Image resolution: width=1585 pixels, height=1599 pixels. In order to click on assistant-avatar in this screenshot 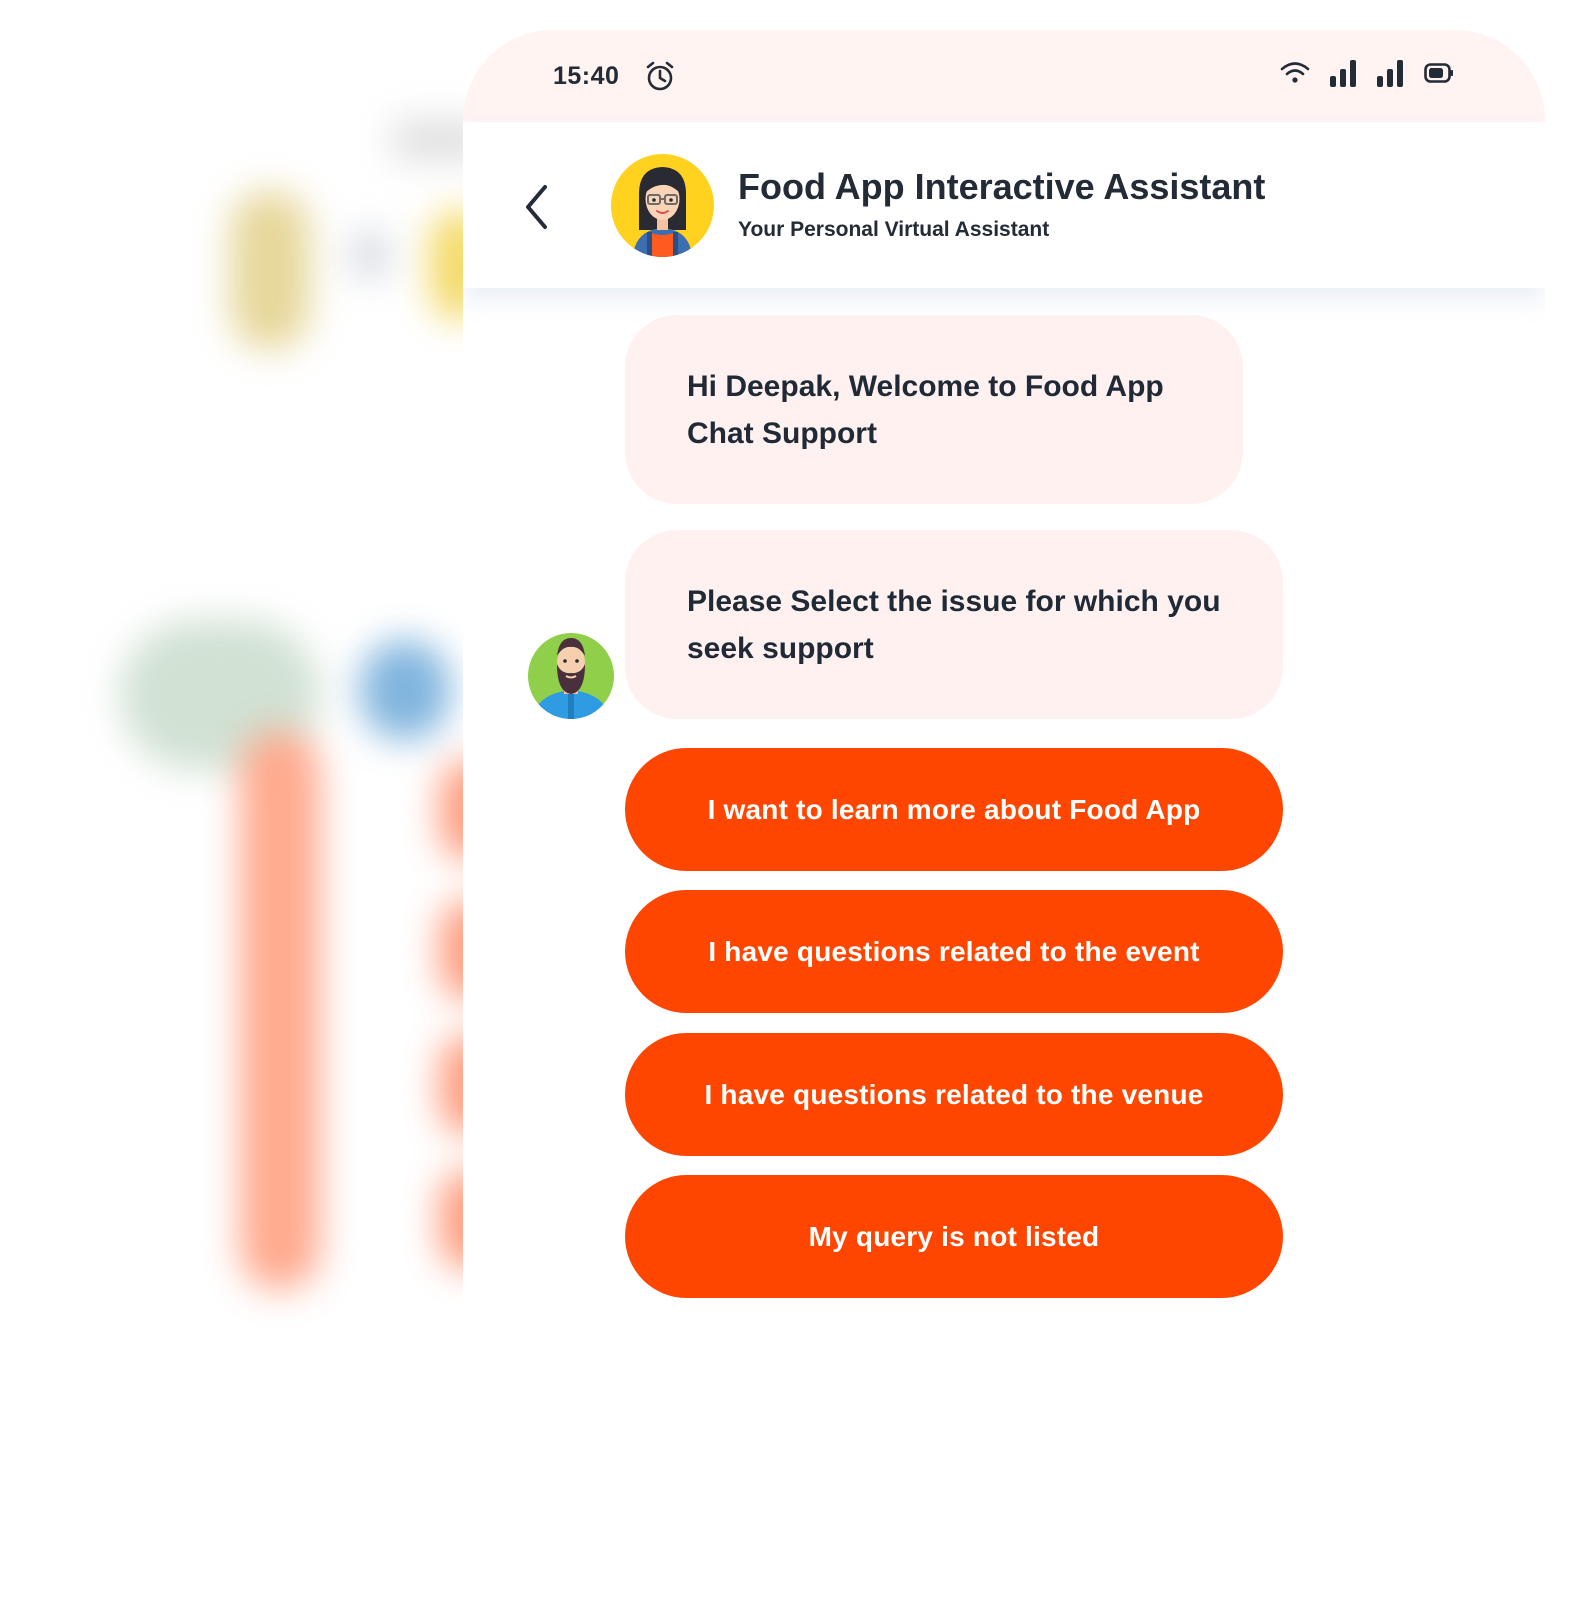, I will do `click(662, 205)`.